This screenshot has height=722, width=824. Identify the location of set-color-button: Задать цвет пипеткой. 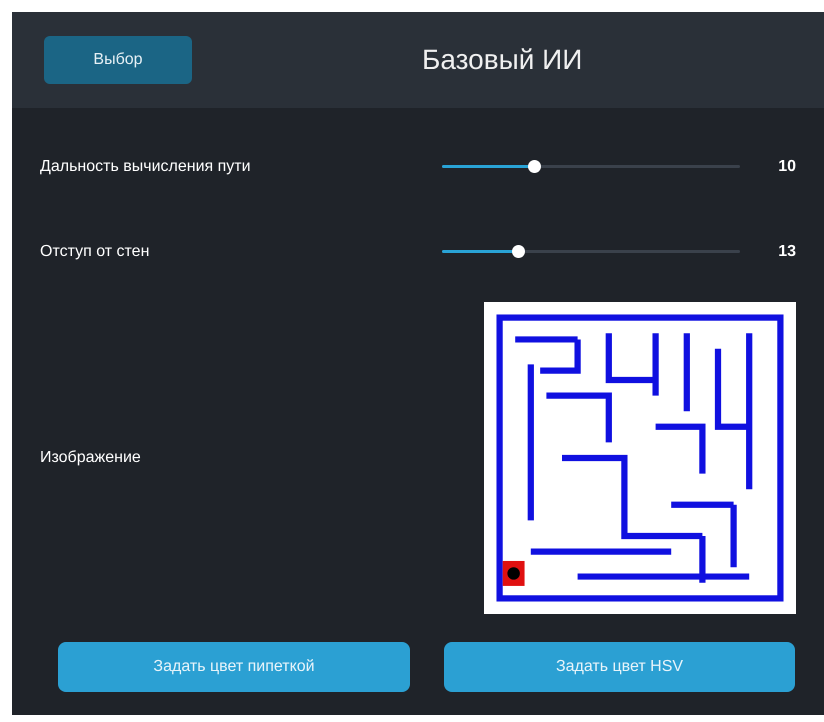
(234, 667).